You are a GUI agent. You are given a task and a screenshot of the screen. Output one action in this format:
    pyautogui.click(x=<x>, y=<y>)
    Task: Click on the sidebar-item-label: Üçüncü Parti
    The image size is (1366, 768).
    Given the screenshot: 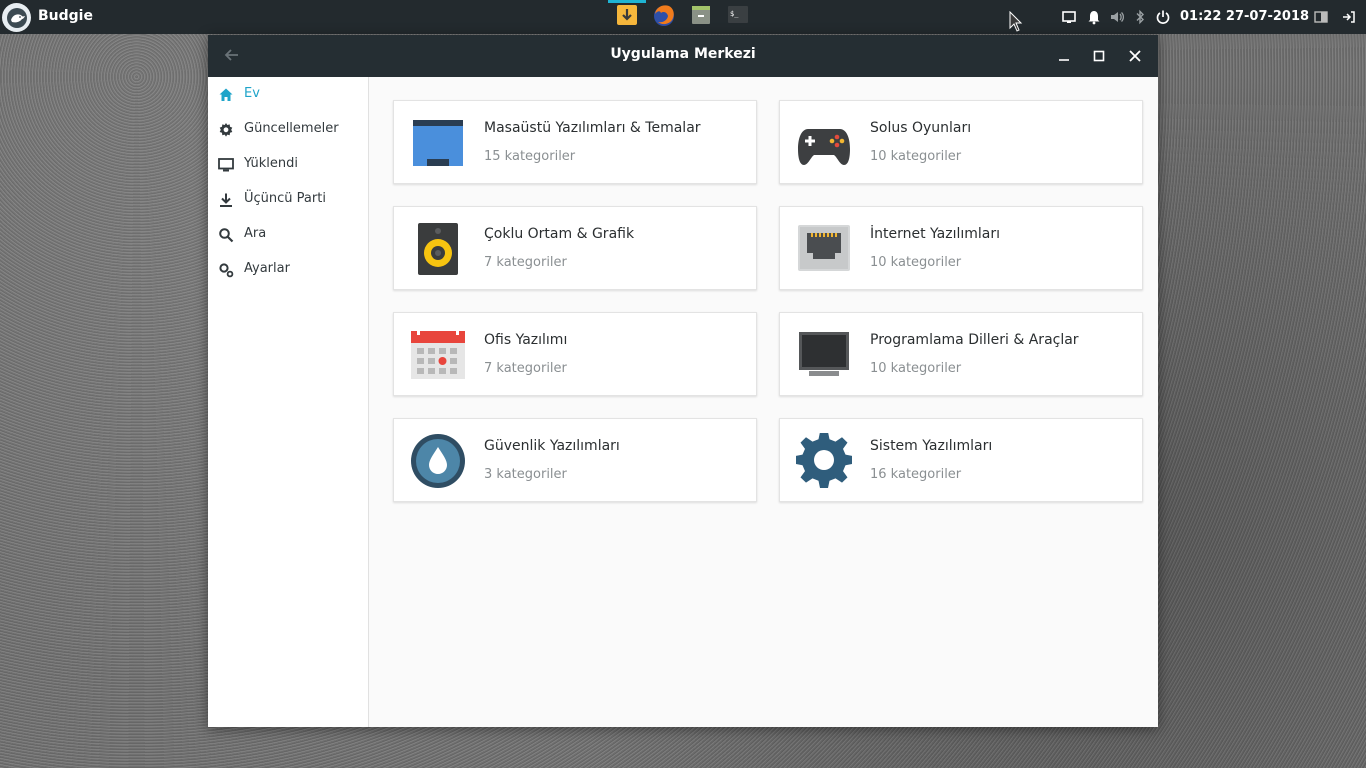 What is the action you would take?
    pyautogui.click(x=285, y=198)
    